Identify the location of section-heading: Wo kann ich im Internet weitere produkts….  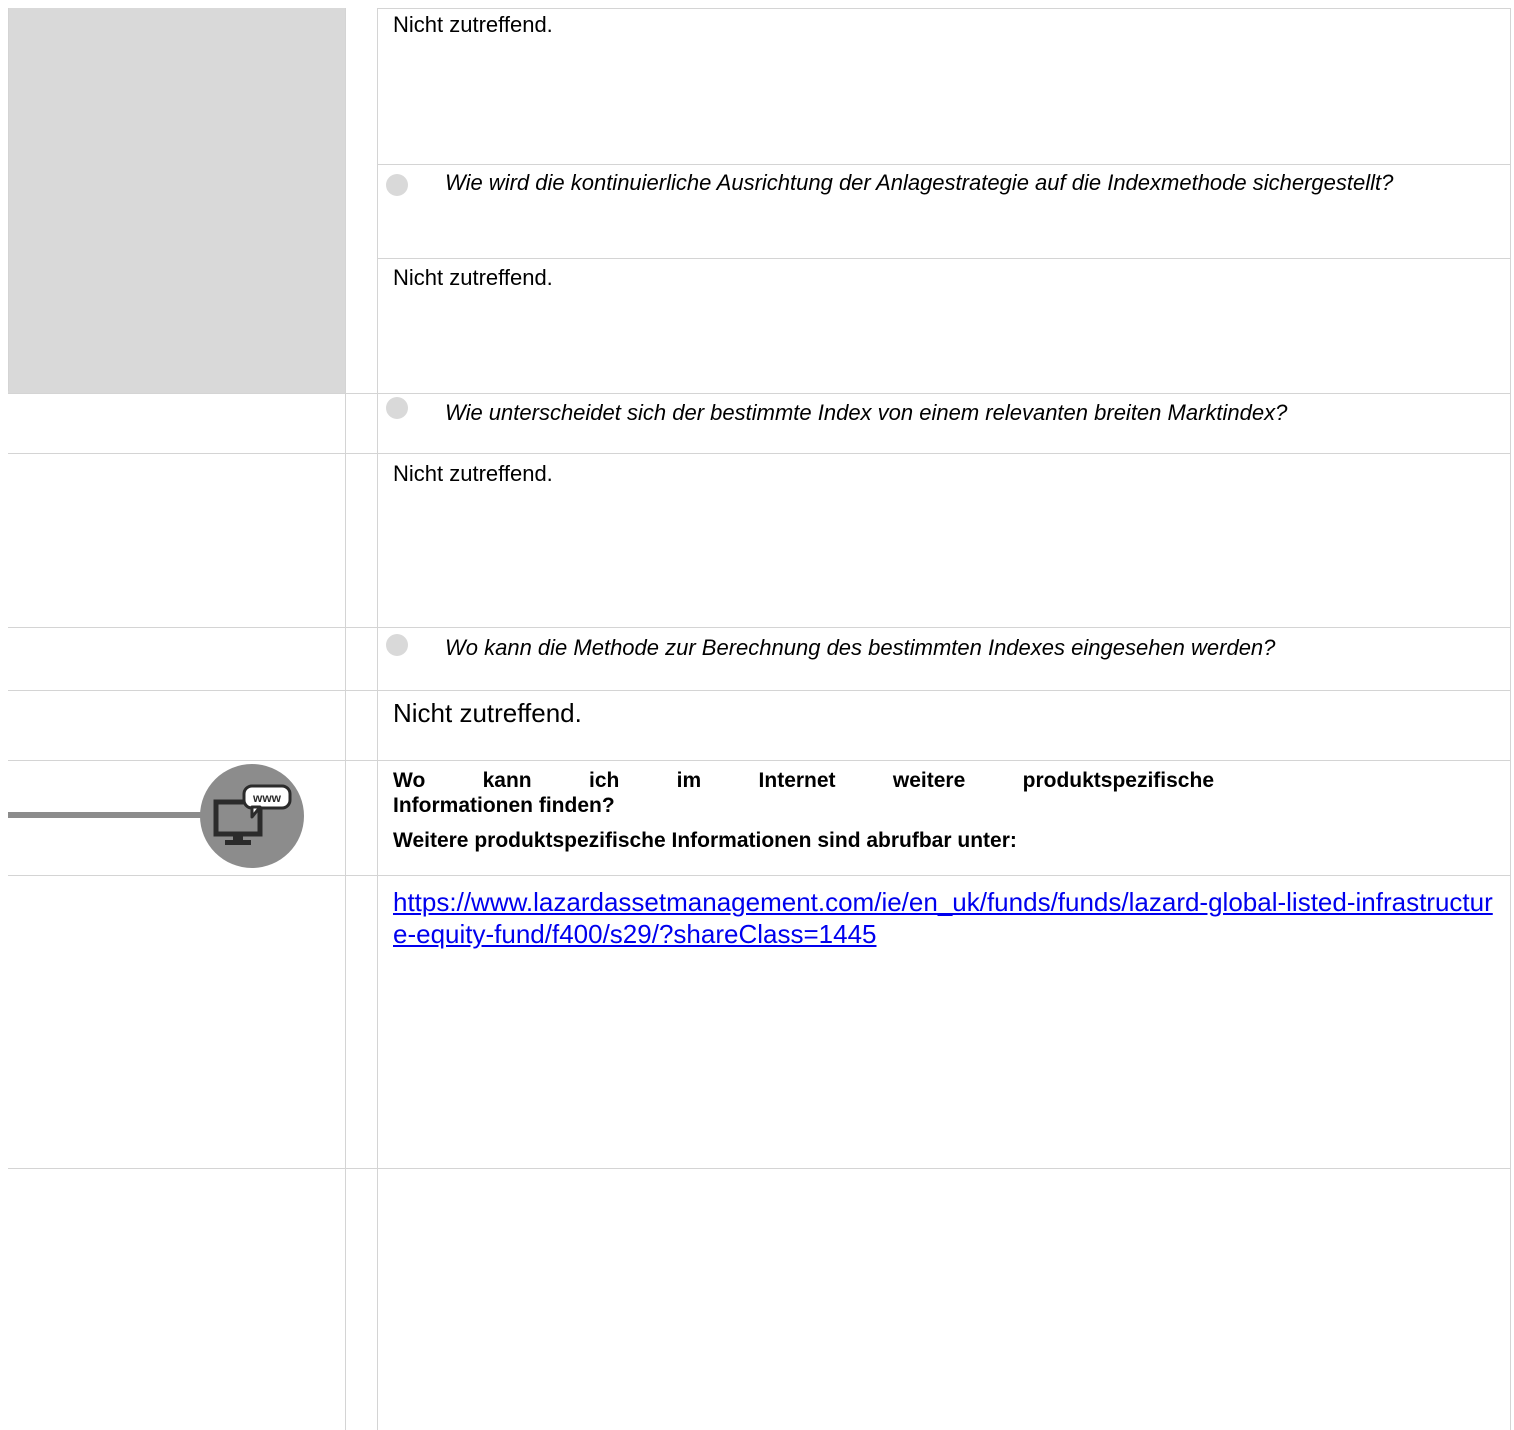
(803, 780).